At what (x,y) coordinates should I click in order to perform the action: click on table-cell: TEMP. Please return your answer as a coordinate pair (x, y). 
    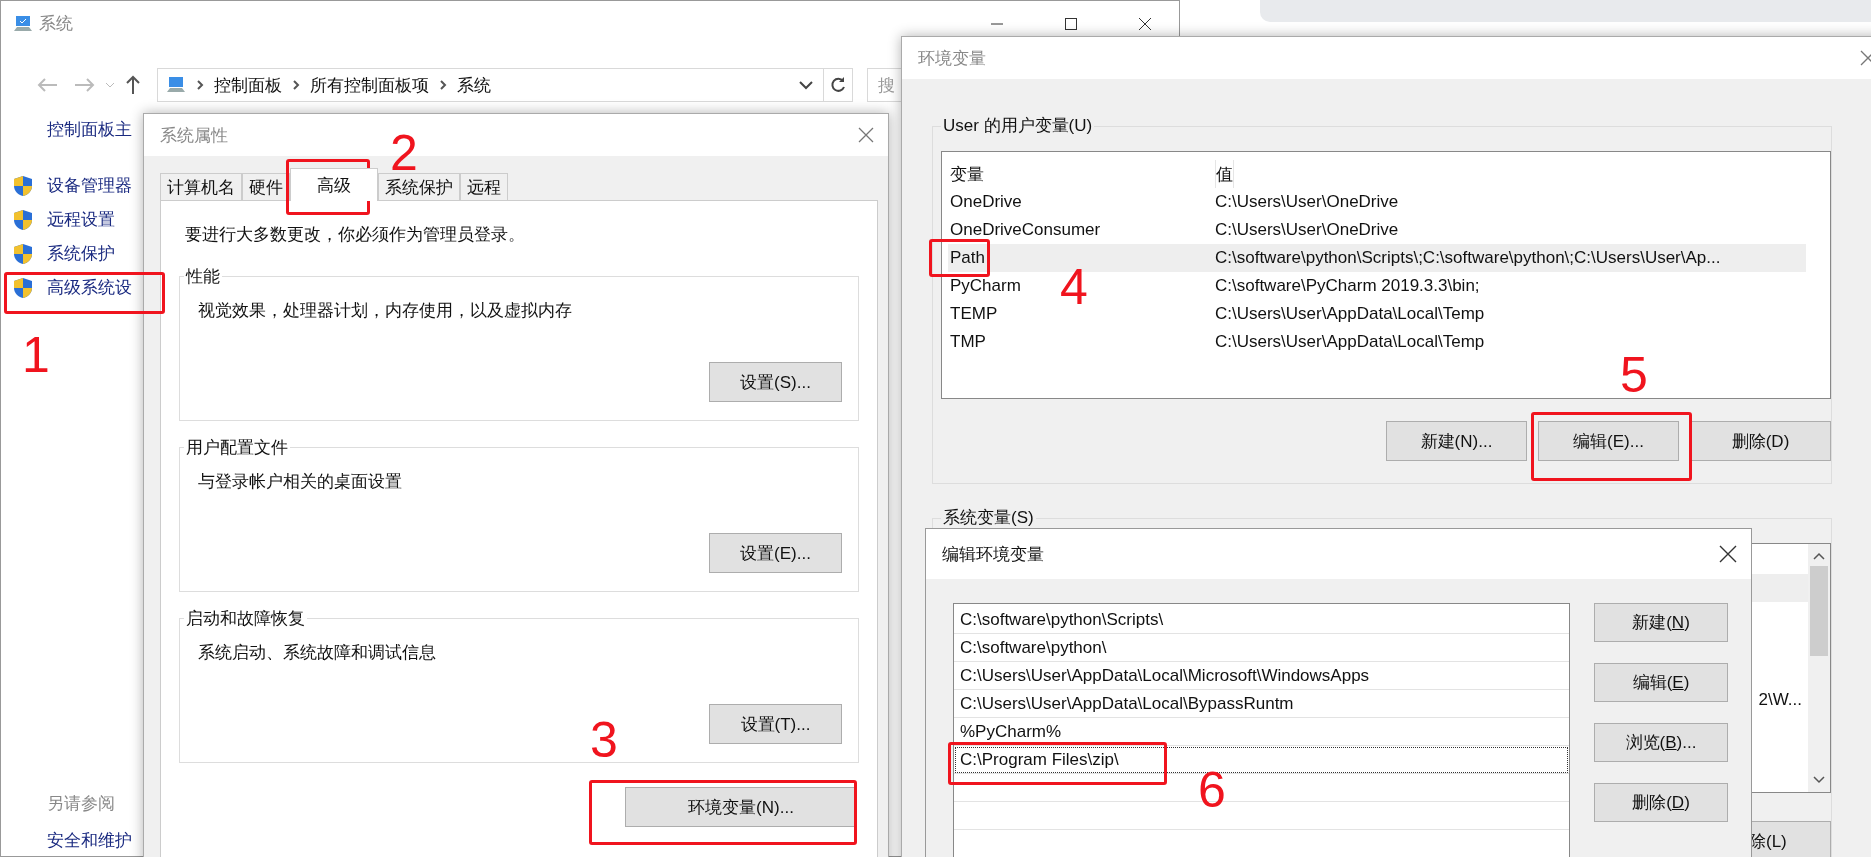
    Looking at the image, I should click on (974, 313).